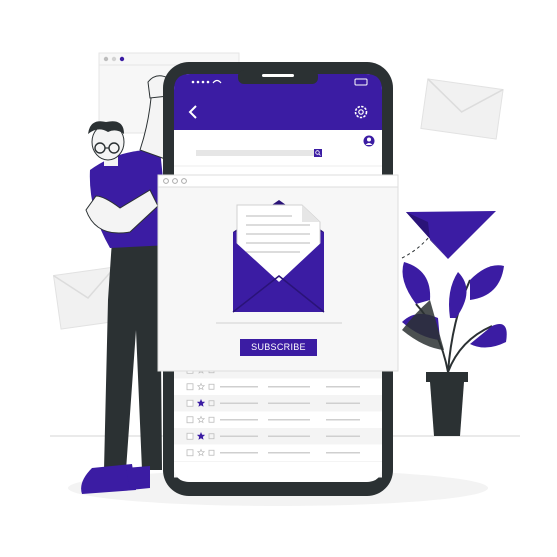 The height and width of the screenshot is (557, 557). Describe the element at coordinates (259, 153) in the screenshot. I see `search-input` at that location.